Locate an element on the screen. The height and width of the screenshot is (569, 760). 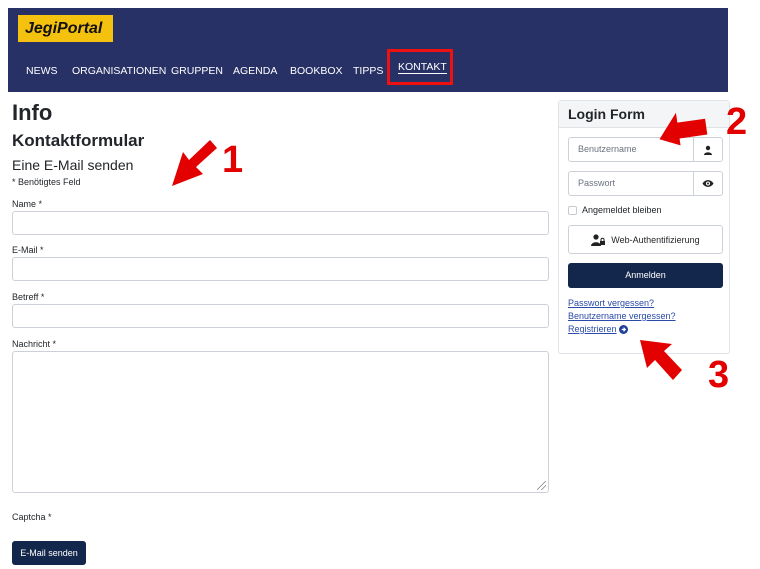
email-label: E-Mail * is located at coordinates (28, 250).